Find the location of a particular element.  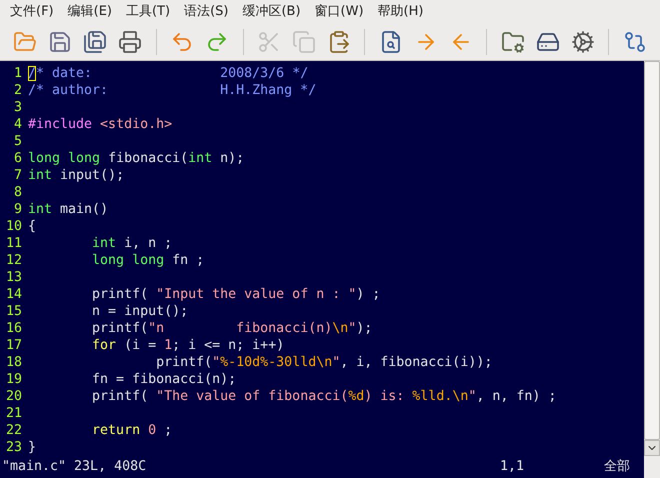

code-line: printf("n fibonacci(n)\n"); is located at coordinates (231, 328).